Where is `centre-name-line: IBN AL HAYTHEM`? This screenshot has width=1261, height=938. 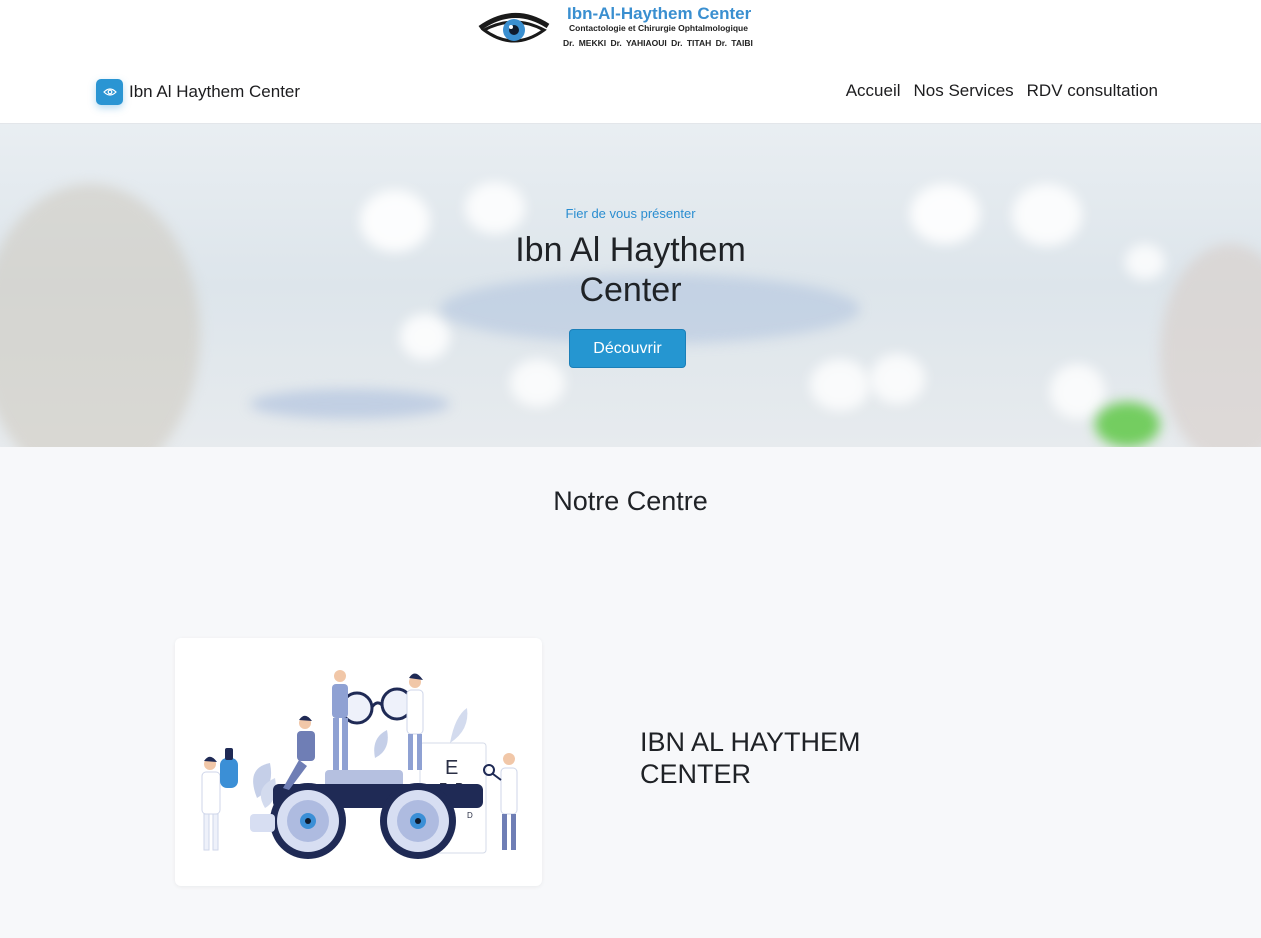 centre-name-line: IBN AL HAYTHEM is located at coordinates (750, 742).